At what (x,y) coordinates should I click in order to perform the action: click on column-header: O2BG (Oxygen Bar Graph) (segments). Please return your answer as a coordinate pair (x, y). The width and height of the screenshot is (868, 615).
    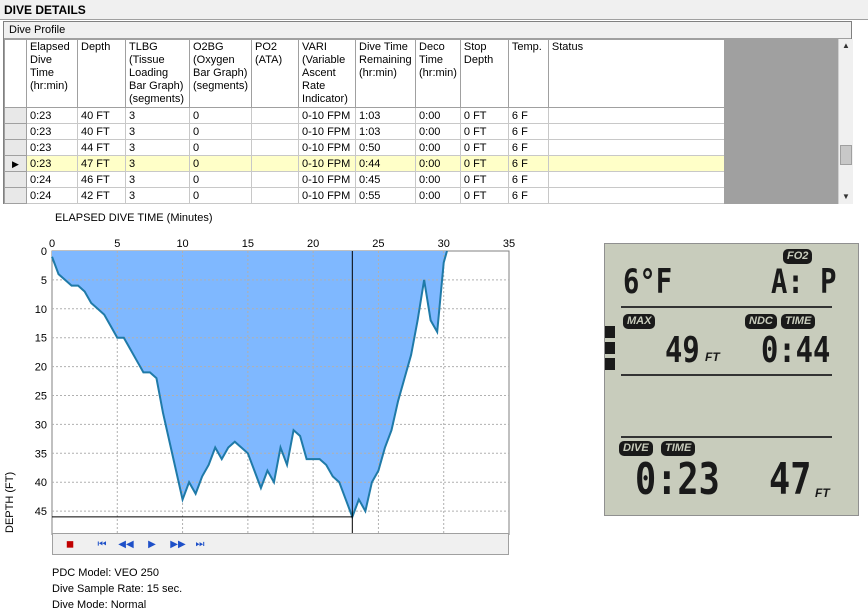
    Looking at the image, I should click on (220, 73).